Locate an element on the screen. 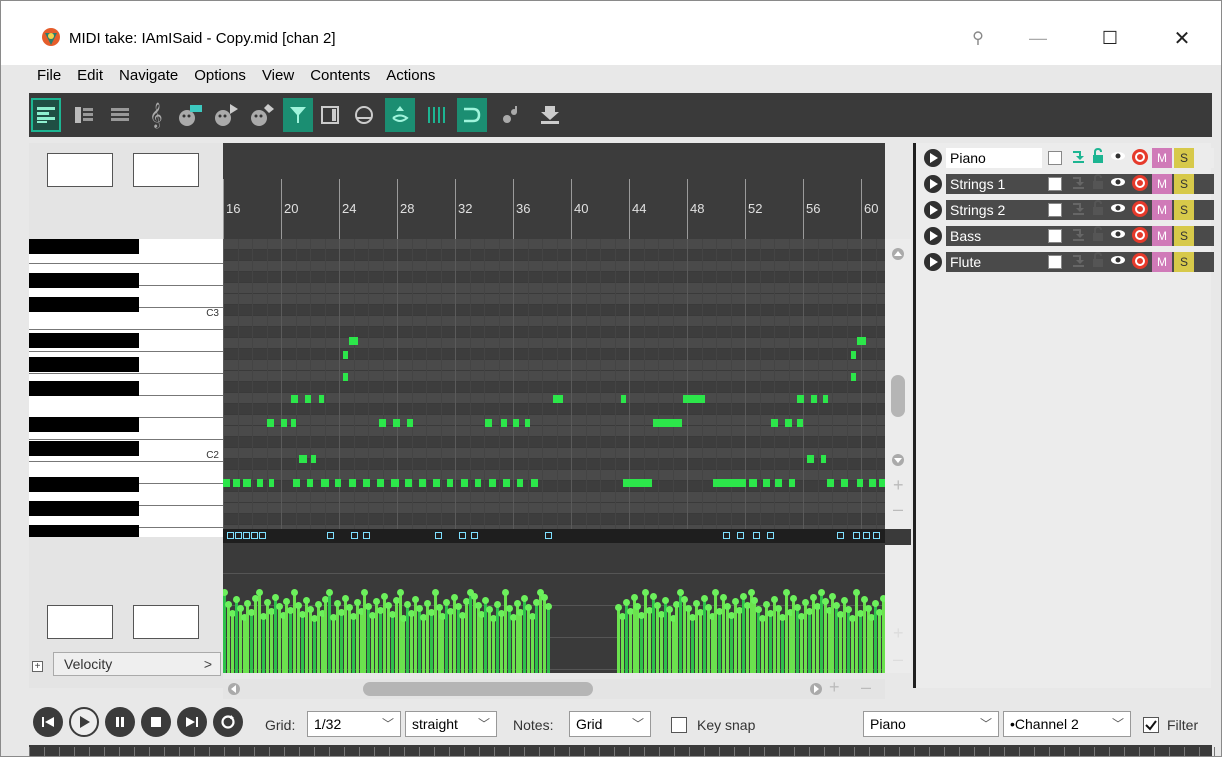  track-name: Flute is located at coordinates (994, 262).